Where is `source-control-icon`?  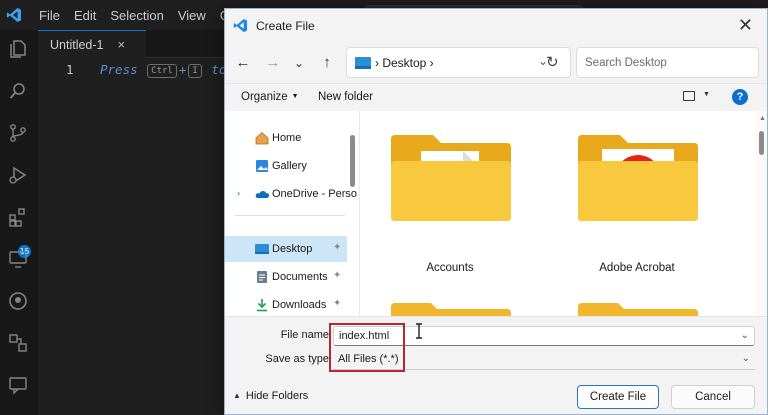
source-control-icon is located at coordinates (18, 133).